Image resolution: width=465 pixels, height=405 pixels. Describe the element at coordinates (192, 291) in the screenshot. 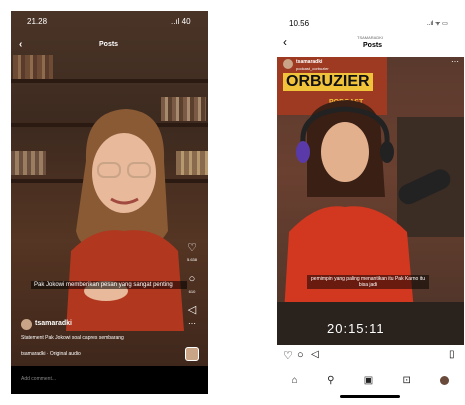

I see `comment-count: 610` at that location.